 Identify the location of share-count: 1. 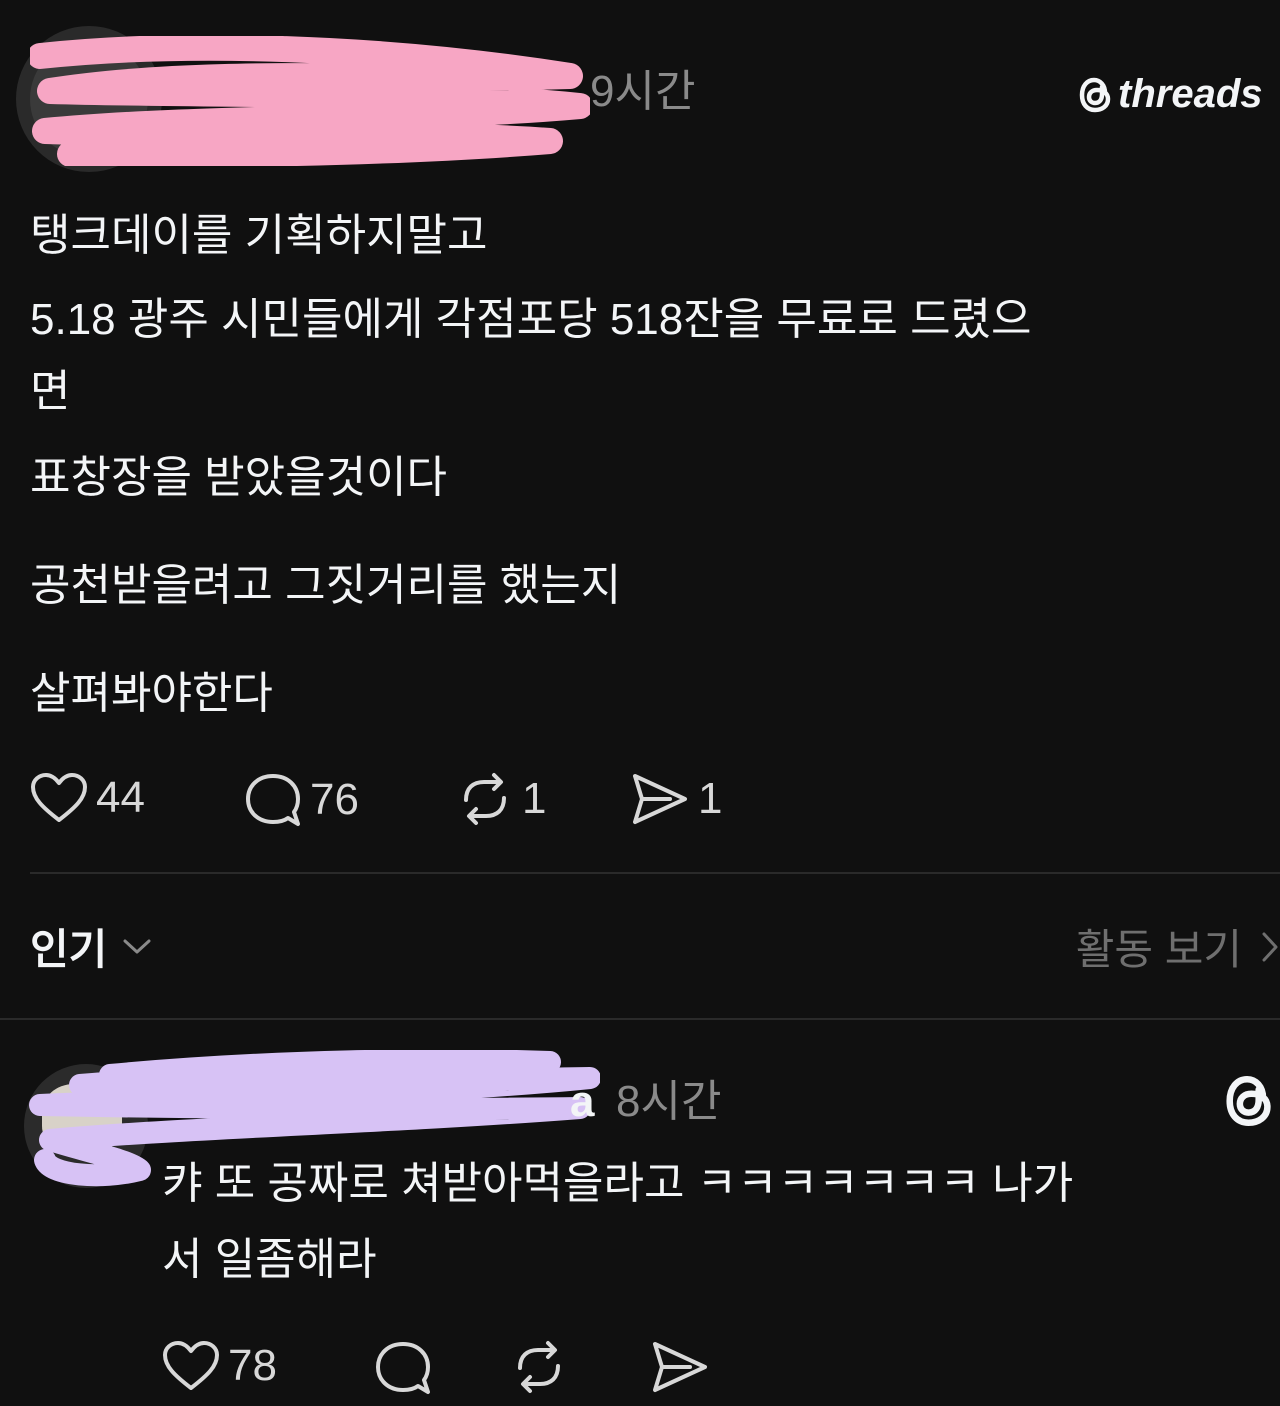
(710, 798).